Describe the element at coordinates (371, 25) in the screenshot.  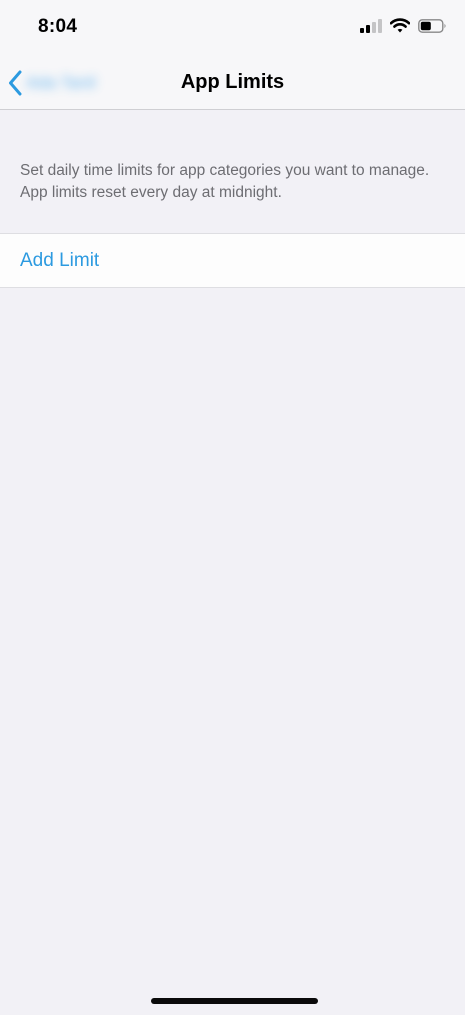
I see `cellular-signal-icon` at that location.